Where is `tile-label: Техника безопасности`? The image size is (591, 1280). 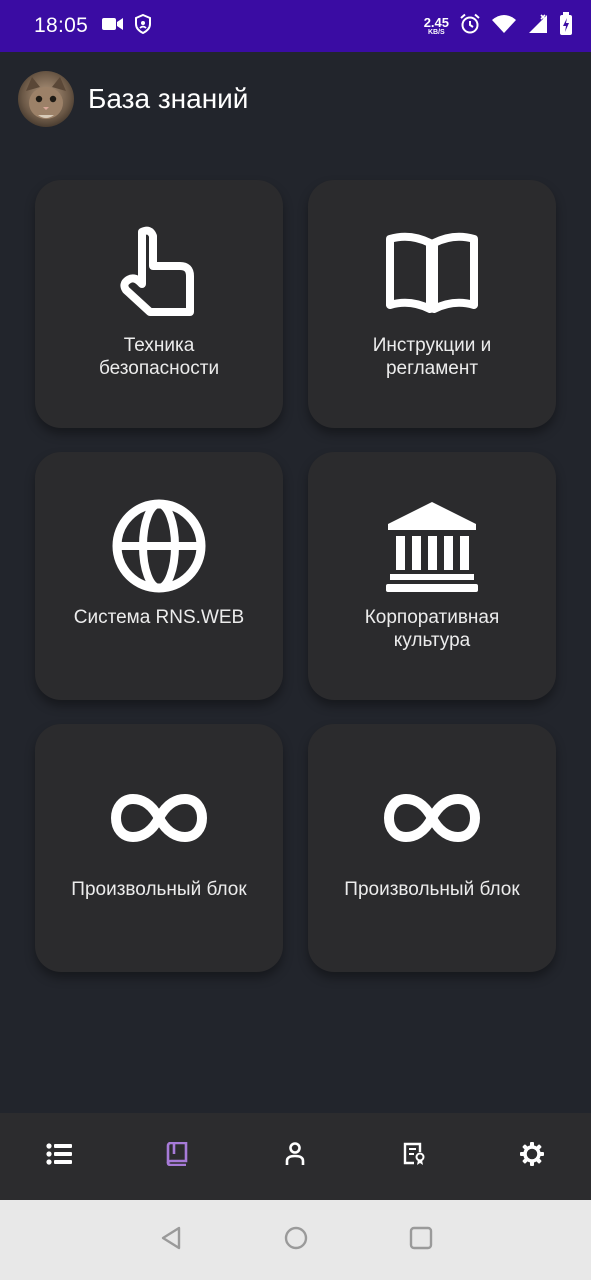
tile-label: Техника безопасности is located at coordinates (159, 357).